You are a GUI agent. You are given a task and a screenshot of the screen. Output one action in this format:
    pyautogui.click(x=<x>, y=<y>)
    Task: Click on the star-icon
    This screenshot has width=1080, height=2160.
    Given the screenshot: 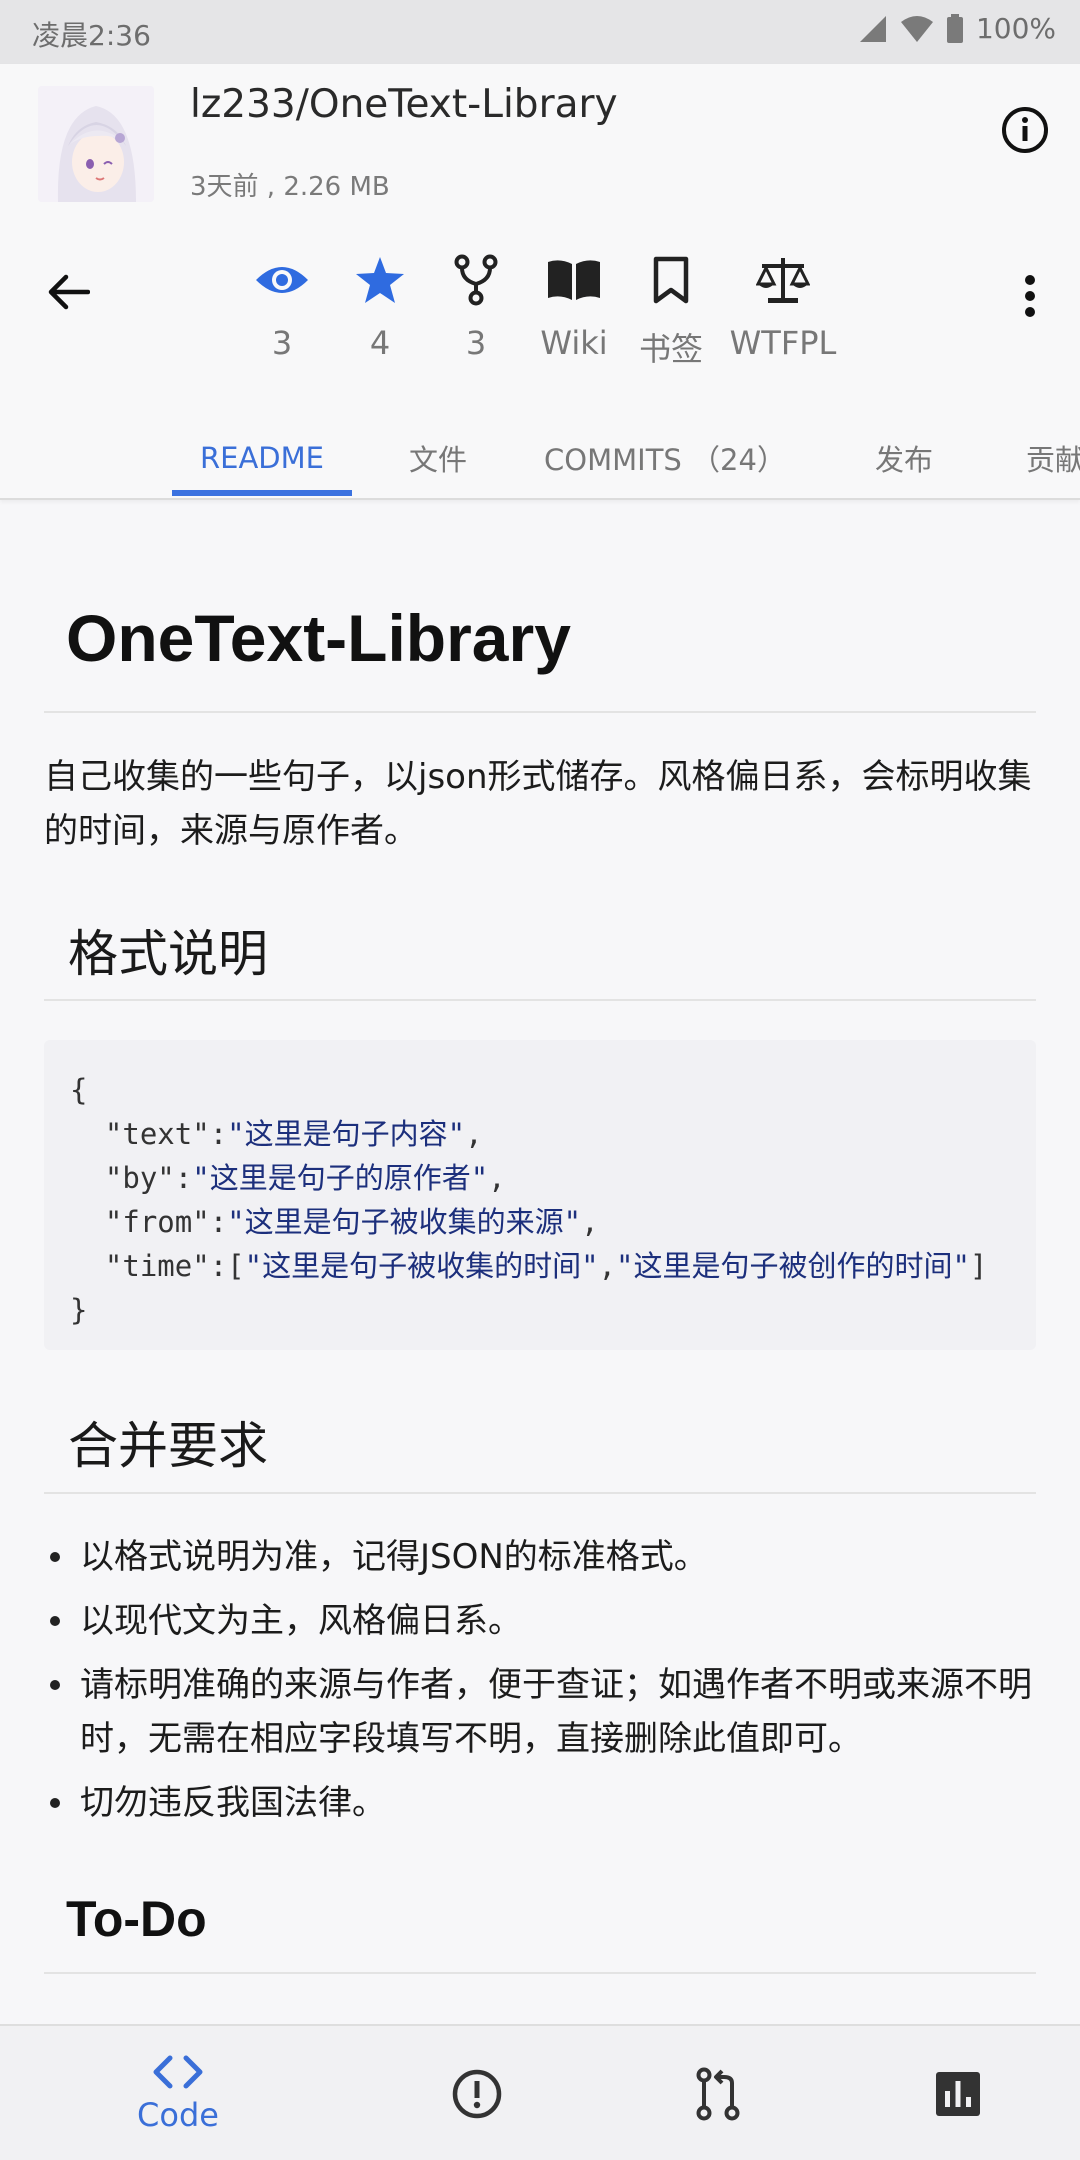 What is the action you would take?
    pyautogui.click(x=380, y=280)
    